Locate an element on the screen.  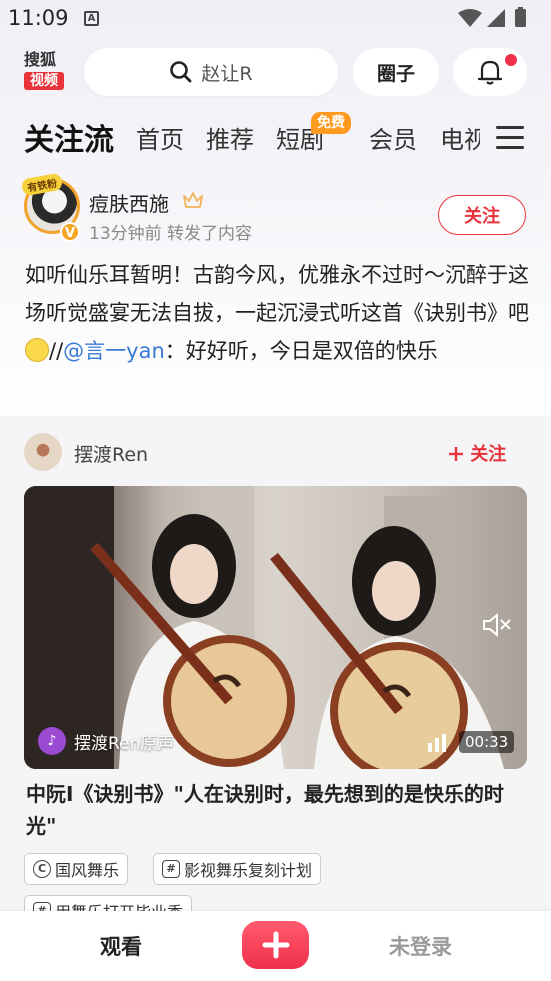
tab-tv-series: 电视剧 is located at coordinates (460, 137).